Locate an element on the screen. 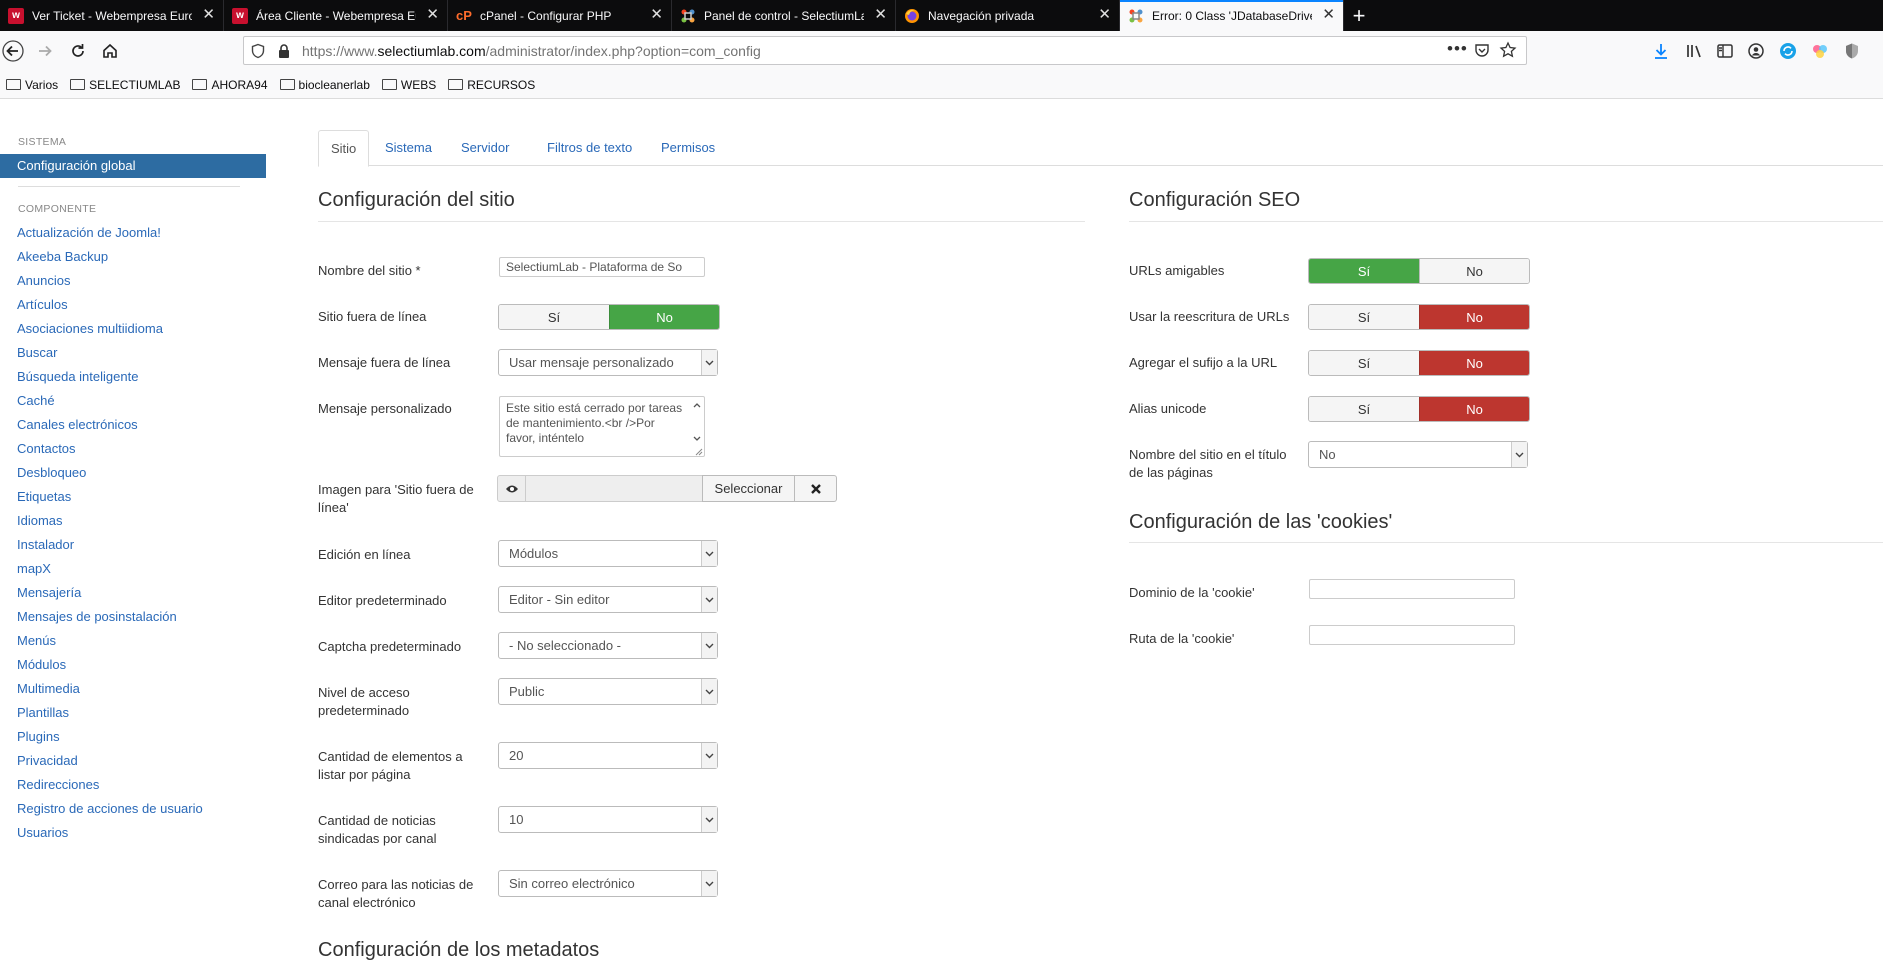 Image resolution: width=1883 pixels, height=962 pixels. browser-tab: cP cPanel - Configurar PHP ✕ is located at coordinates (560, 15).